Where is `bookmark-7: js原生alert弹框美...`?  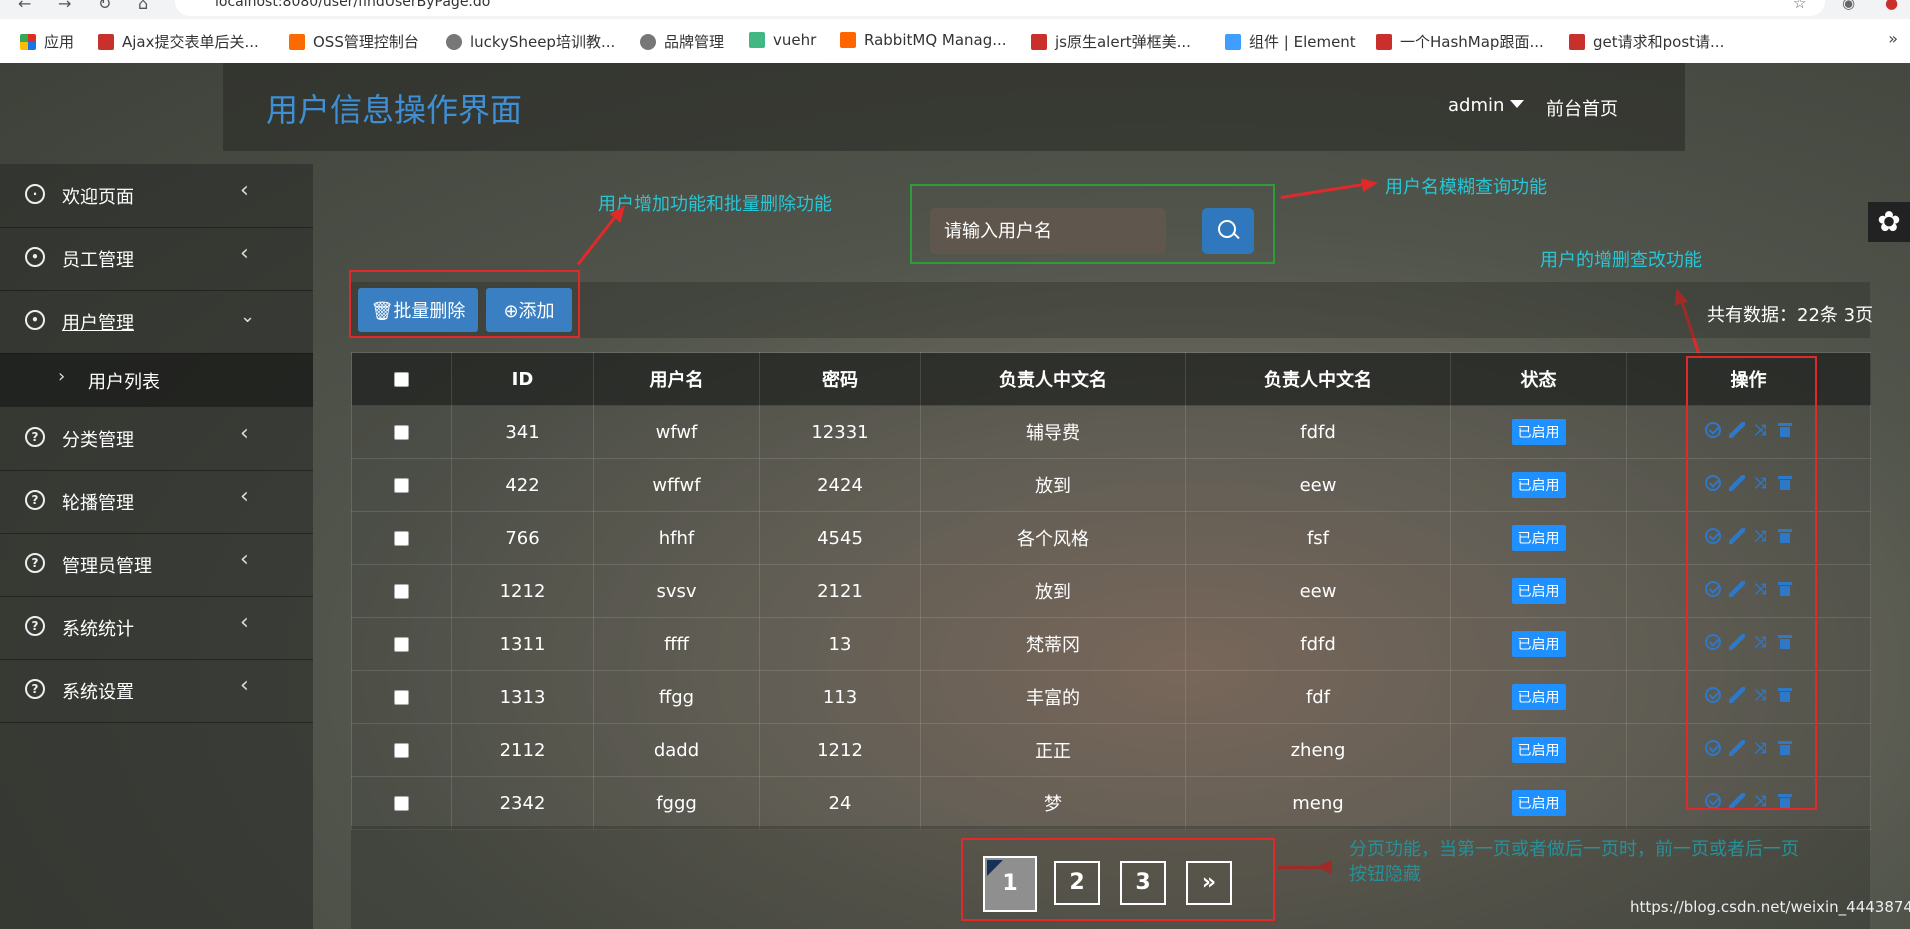
bookmark-7: js原生alert弹框美... is located at coordinates (1111, 41).